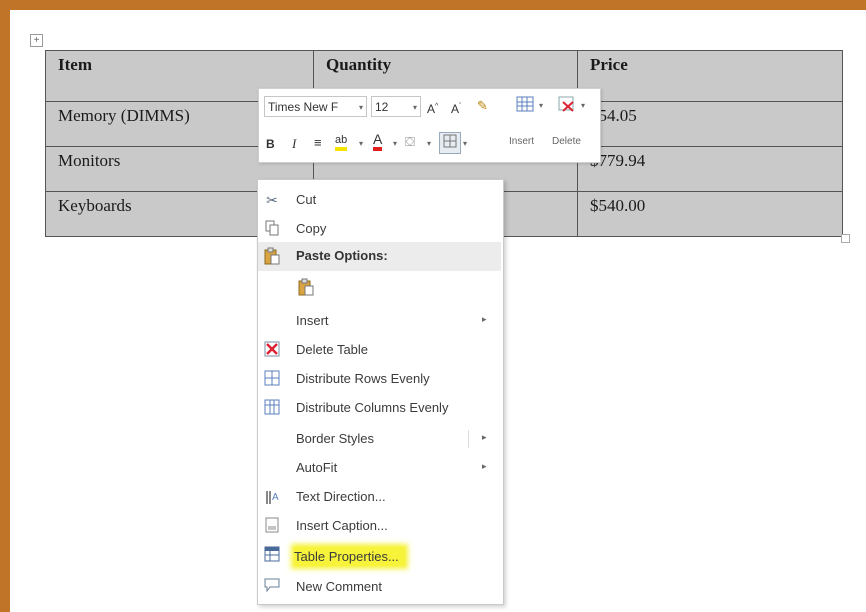 This screenshot has height=612, width=866. Describe the element at coordinates (379, 287) in the screenshot. I see `paste-option-keep-formatting` at that location.